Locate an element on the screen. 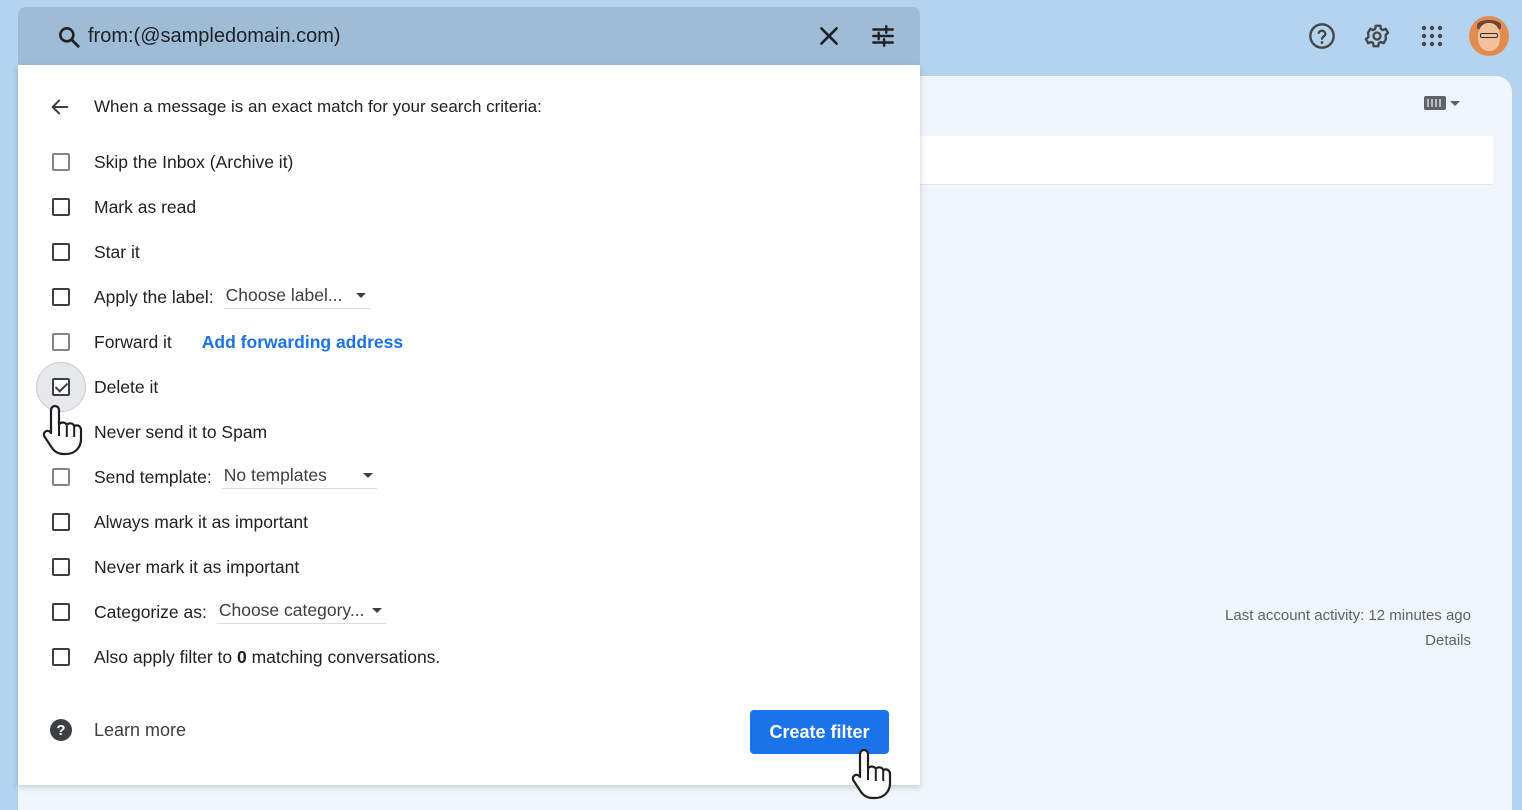 The width and height of the screenshot is (1522, 810). option-label: Categorize as: is located at coordinates (150, 611).